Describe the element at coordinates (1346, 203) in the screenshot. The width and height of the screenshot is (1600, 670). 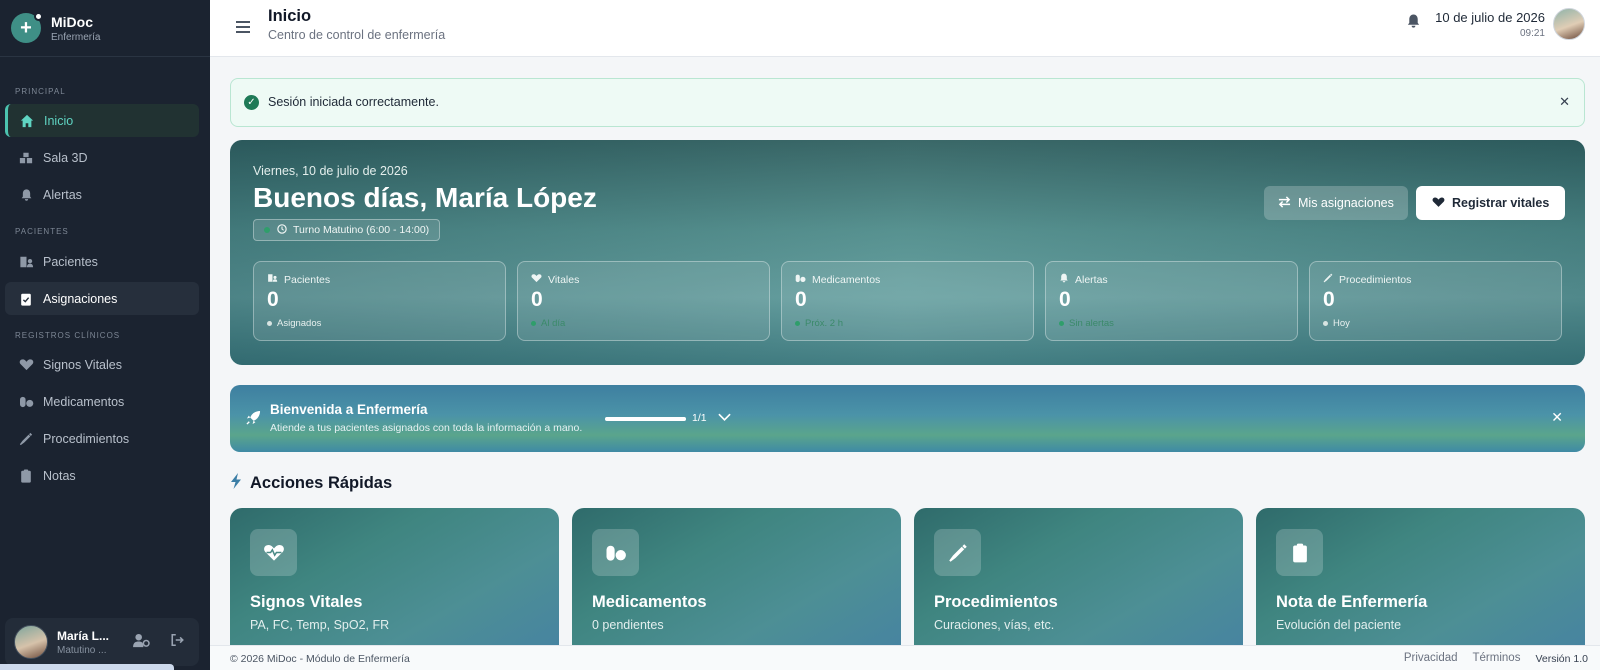
I see `my-assignments-label: Mis asignaciones` at that location.